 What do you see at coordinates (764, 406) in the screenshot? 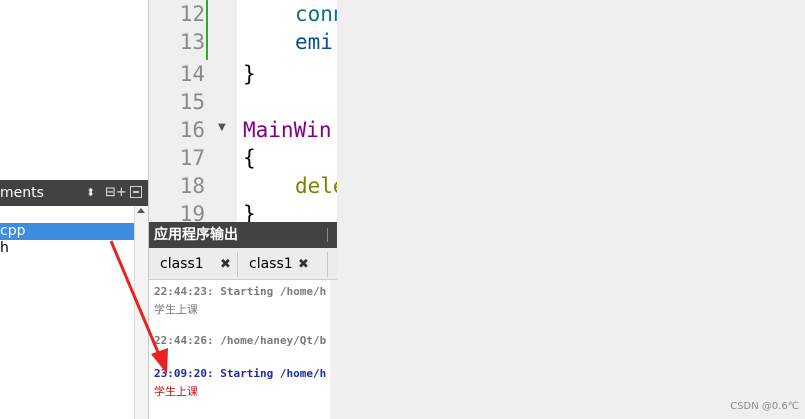
I see `watermark: CSDN @0.6℃` at bounding box center [764, 406].